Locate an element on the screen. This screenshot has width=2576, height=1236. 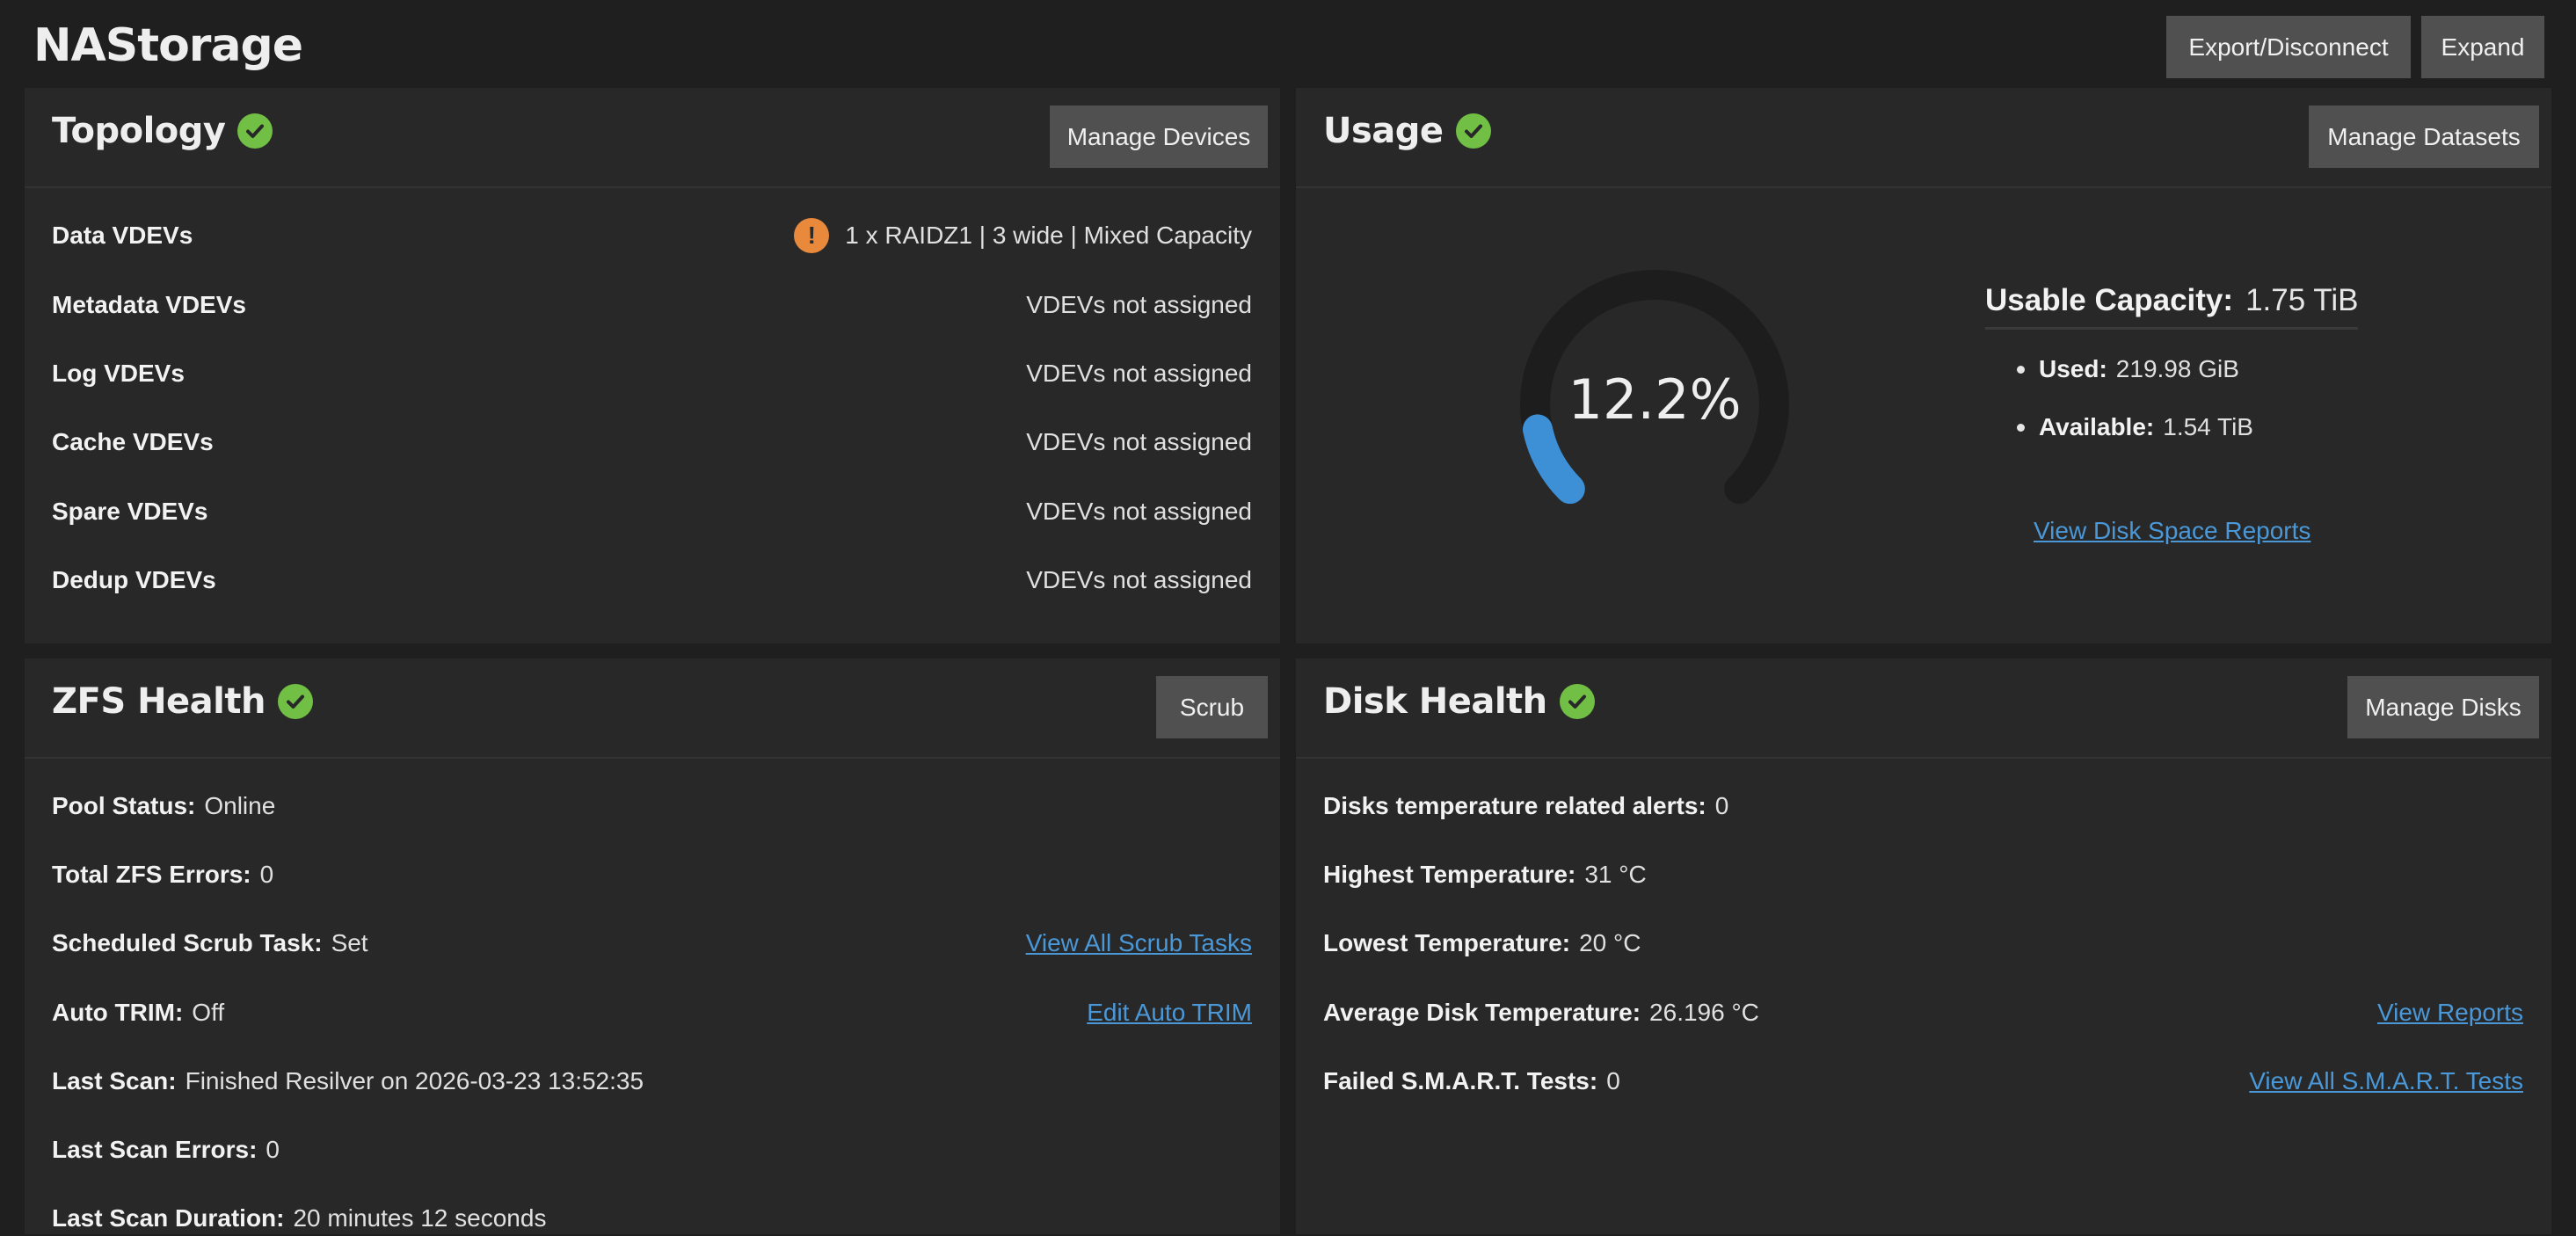
vdev-value-spare: VDEVs not assigned is located at coordinates (1139, 511).